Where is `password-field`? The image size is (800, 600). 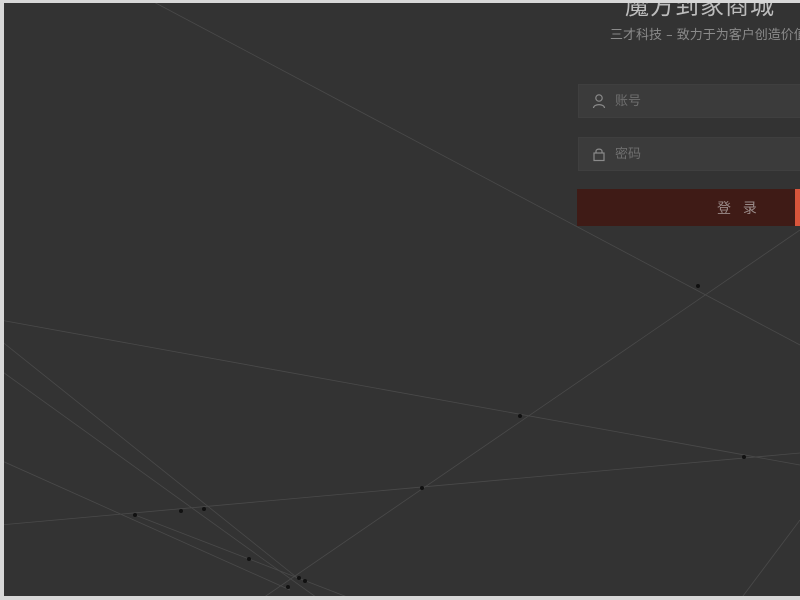
password-field is located at coordinates (689, 154).